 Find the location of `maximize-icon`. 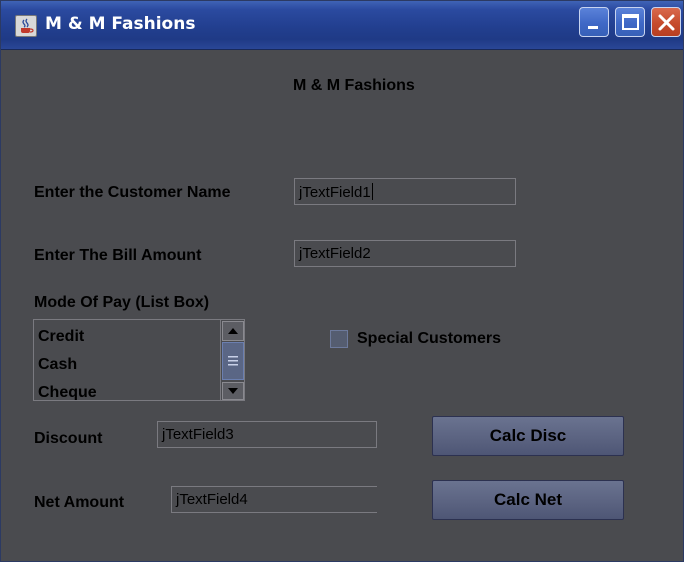

maximize-icon is located at coordinates (630, 22).